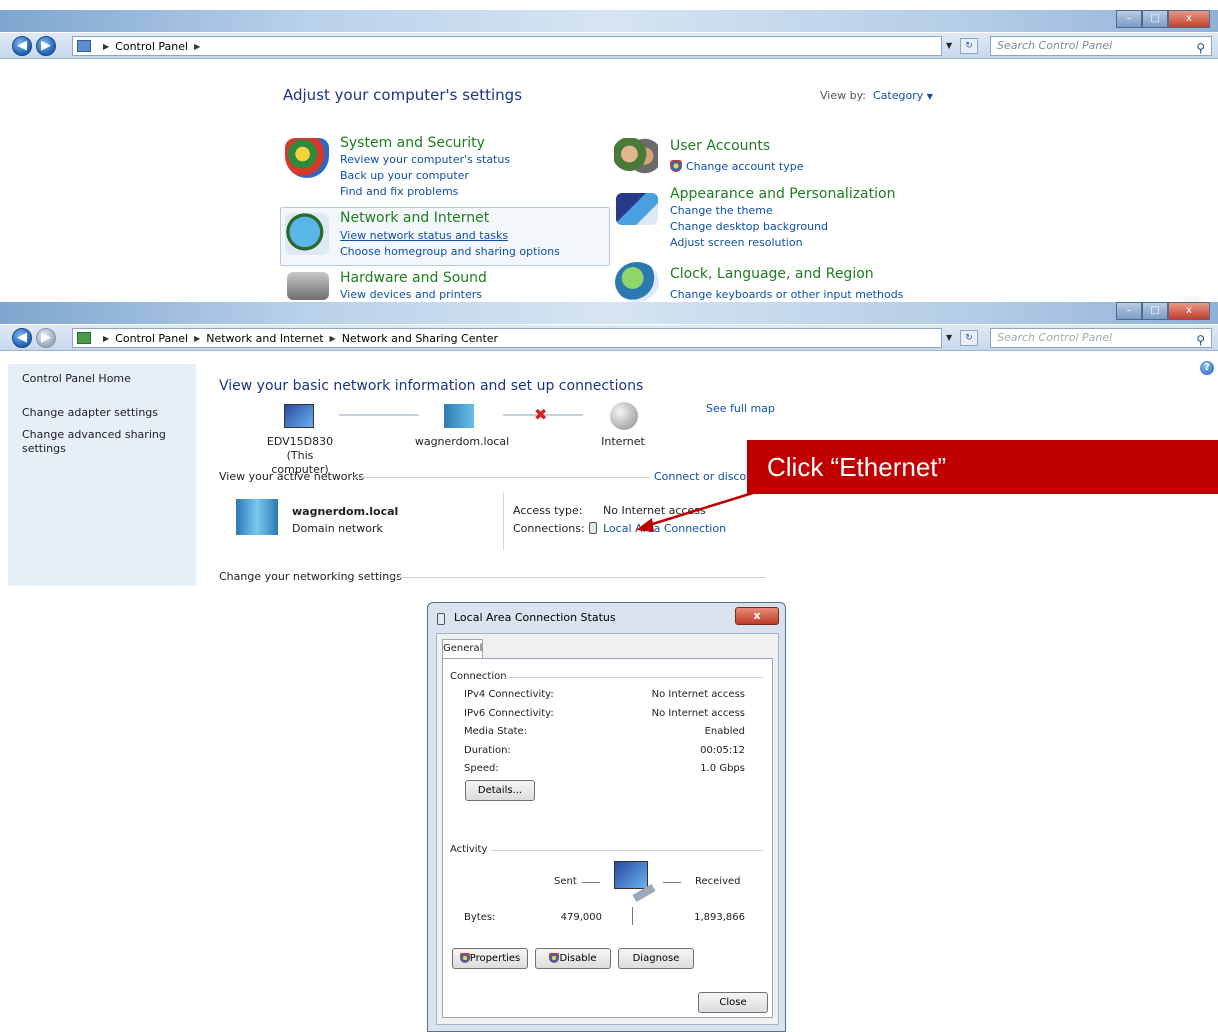  I want to click on link-screen-resolution: Adjust screen resolution, so click(736, 243).